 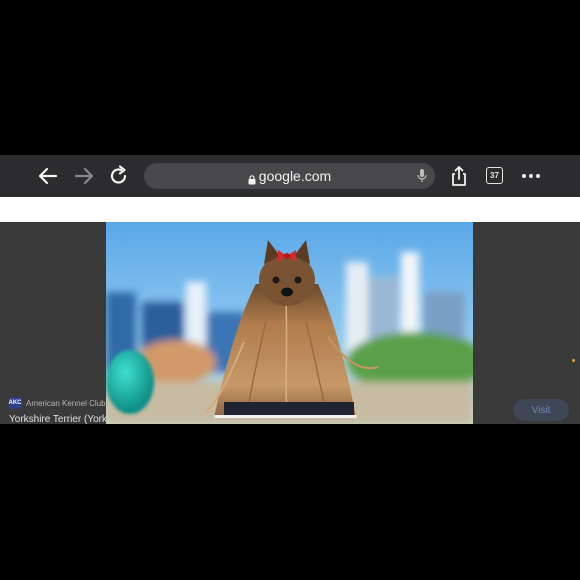 I want to click on arrow-left-icon, so click(x=48, y=176).